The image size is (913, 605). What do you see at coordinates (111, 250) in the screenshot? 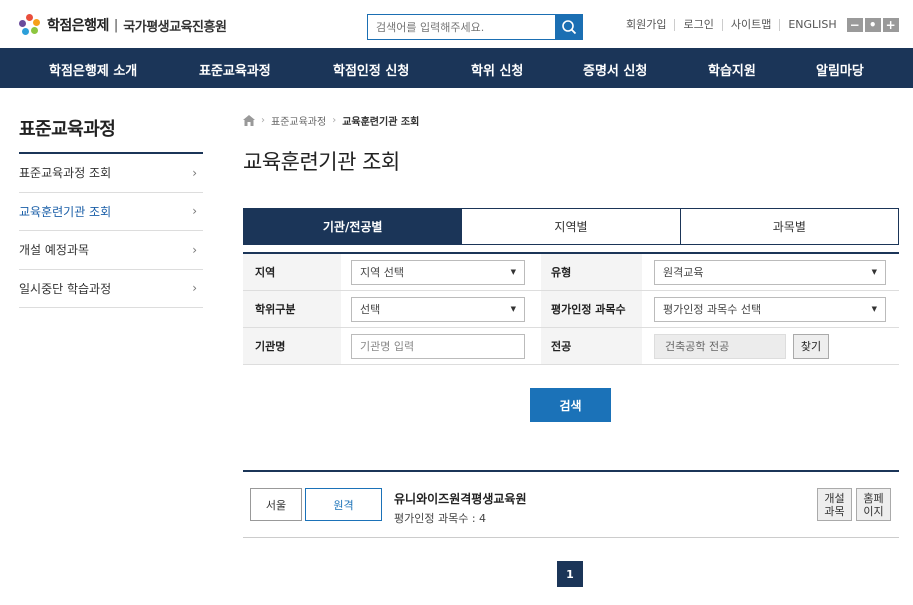
I see `sidebar-item-planned-courses: 개설 예정과목 ›` at bounding box center [111, 250].